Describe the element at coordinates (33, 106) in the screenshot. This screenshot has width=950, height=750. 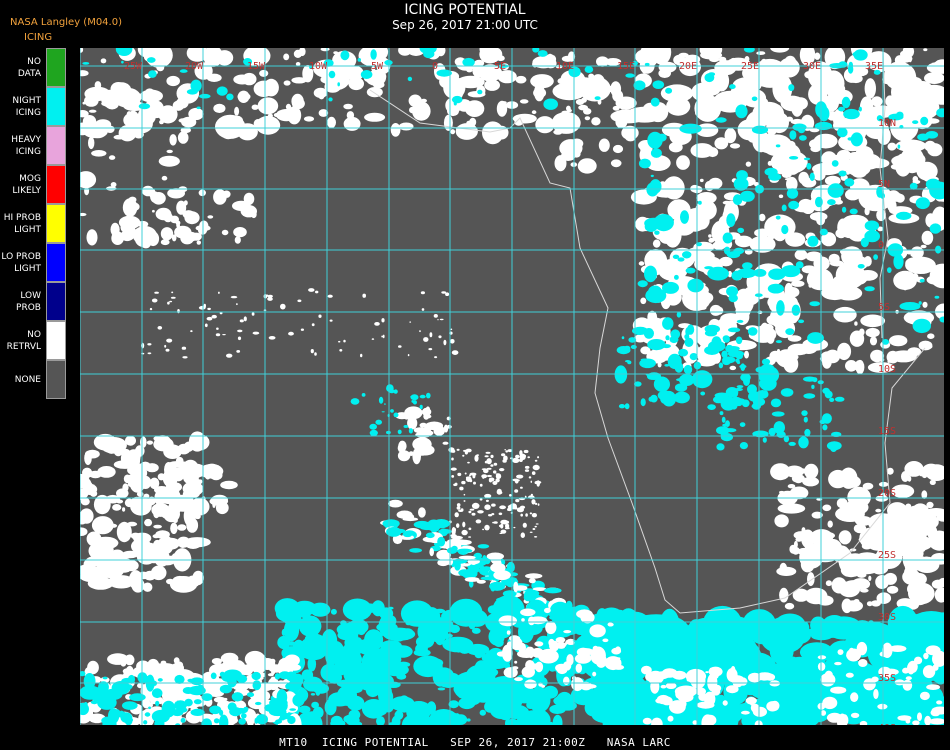
I see `legend-item: NIGHT ICING` at that location.